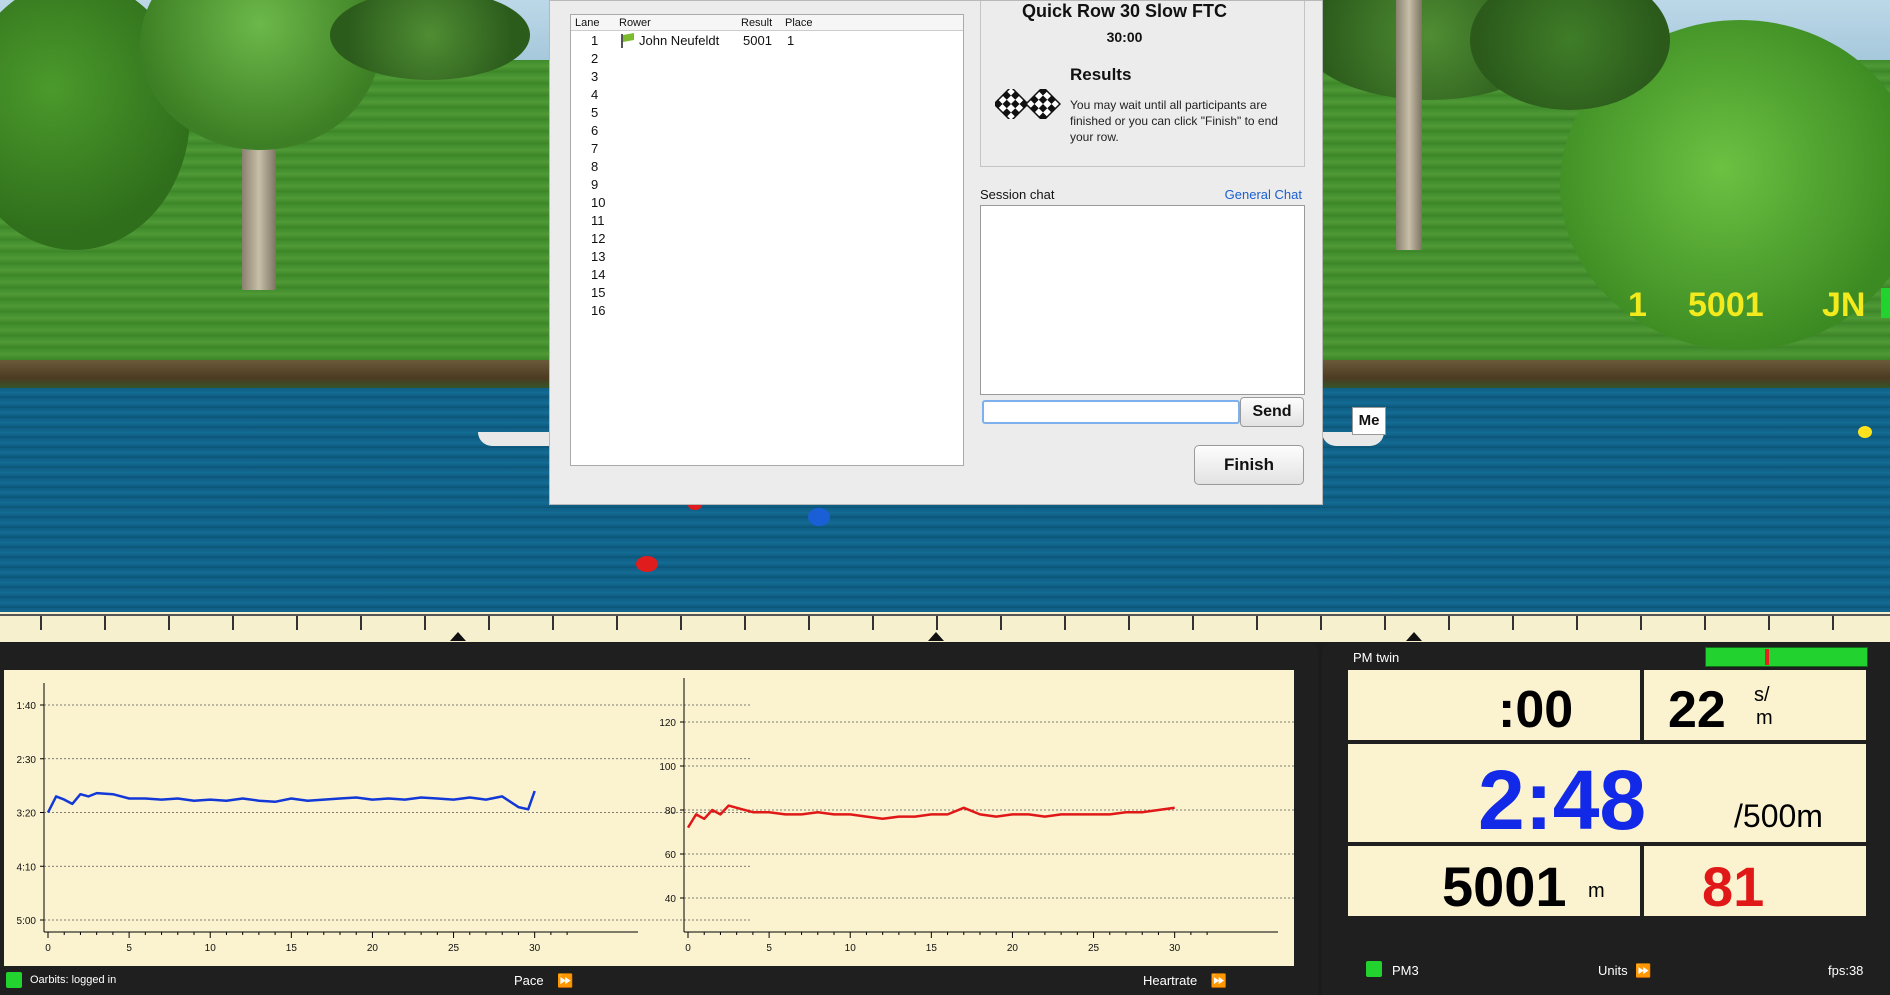 The width and height of the screenshot is (1890, 995). What do you see at coordinates (627, 41) in the screenshot?
I see `rower-flag-icon` at bounding box center [627, 41].